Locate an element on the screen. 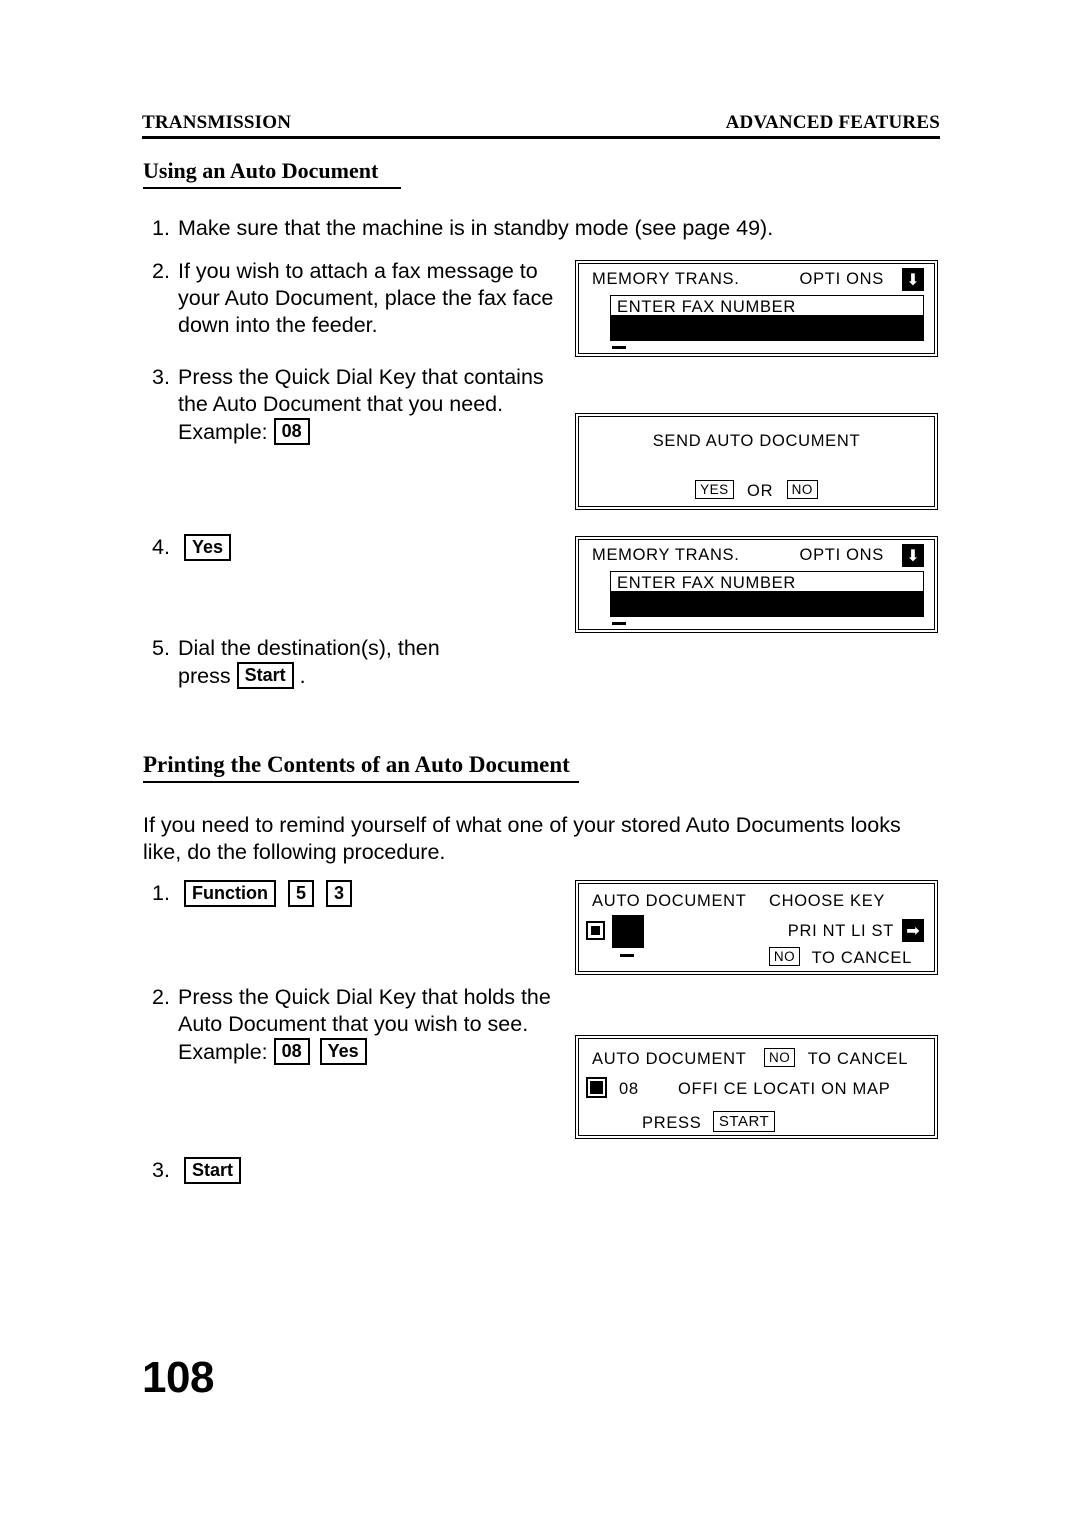 The image size is (1080, 1528). header-left-title: TRANSMISSION is located at coordinates (217, 122).